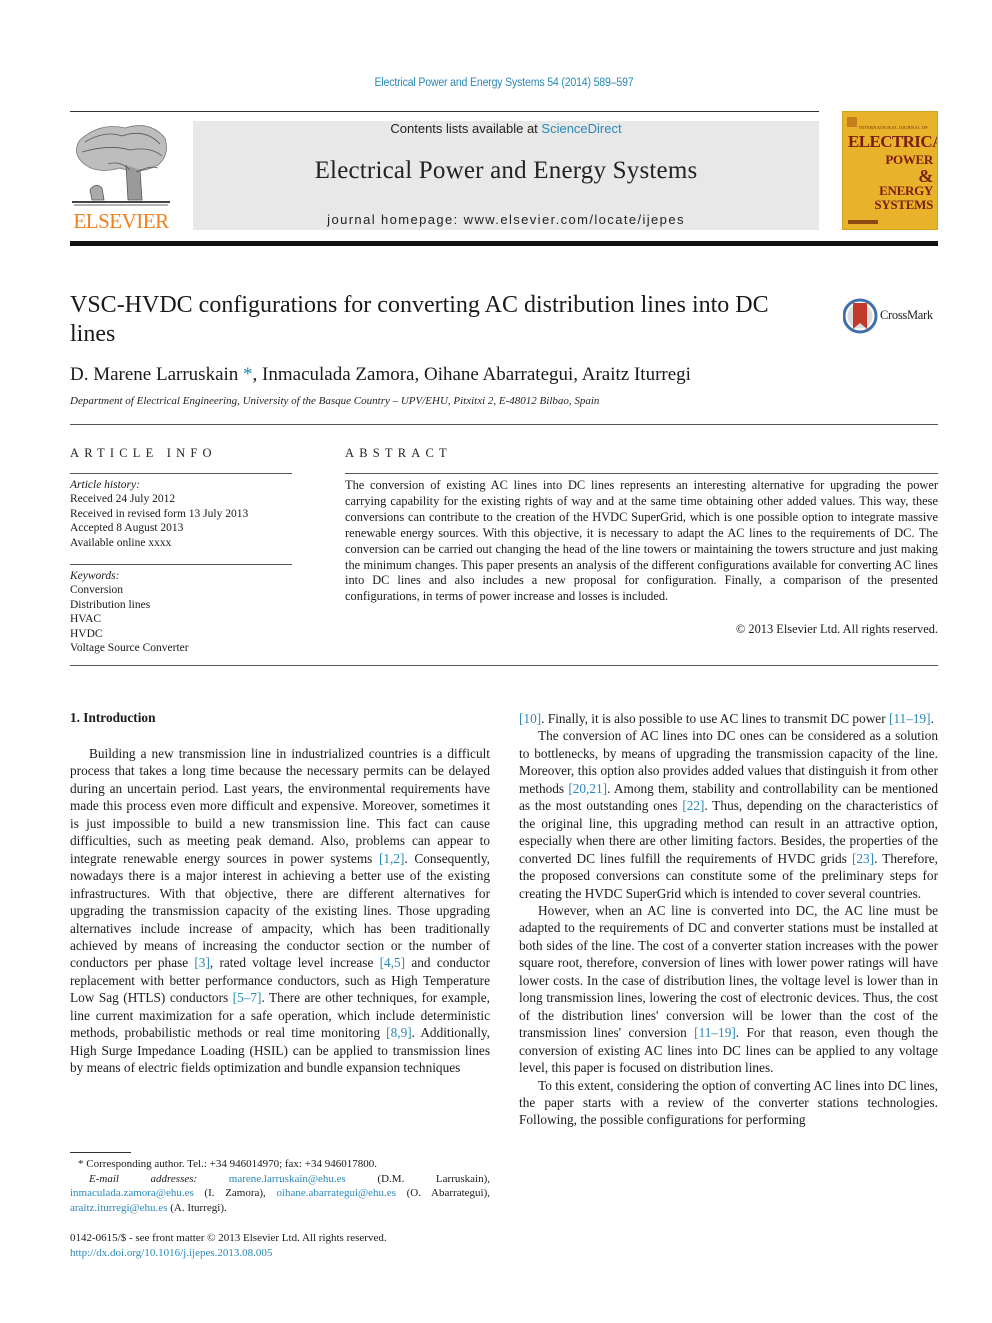 This screenshot has height=1323, width=992. I want to click on email-label: E-mail addresses:, so click(143, 1178).